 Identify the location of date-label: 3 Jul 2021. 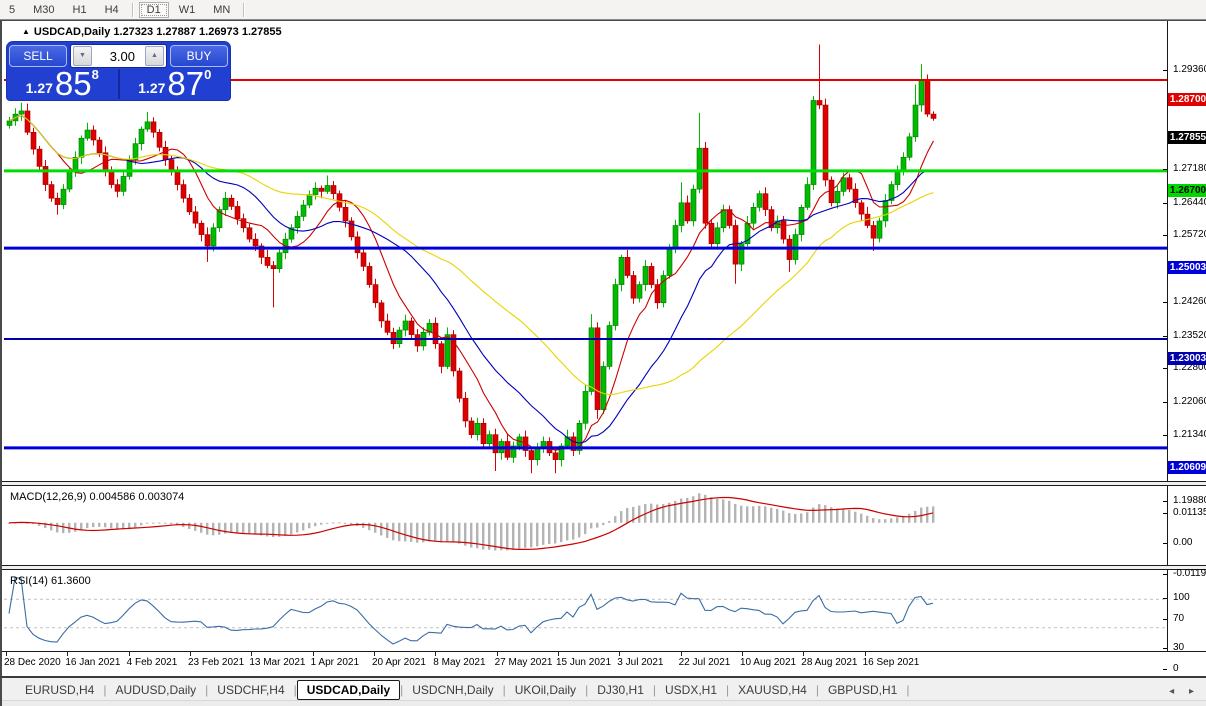
(640, 662).